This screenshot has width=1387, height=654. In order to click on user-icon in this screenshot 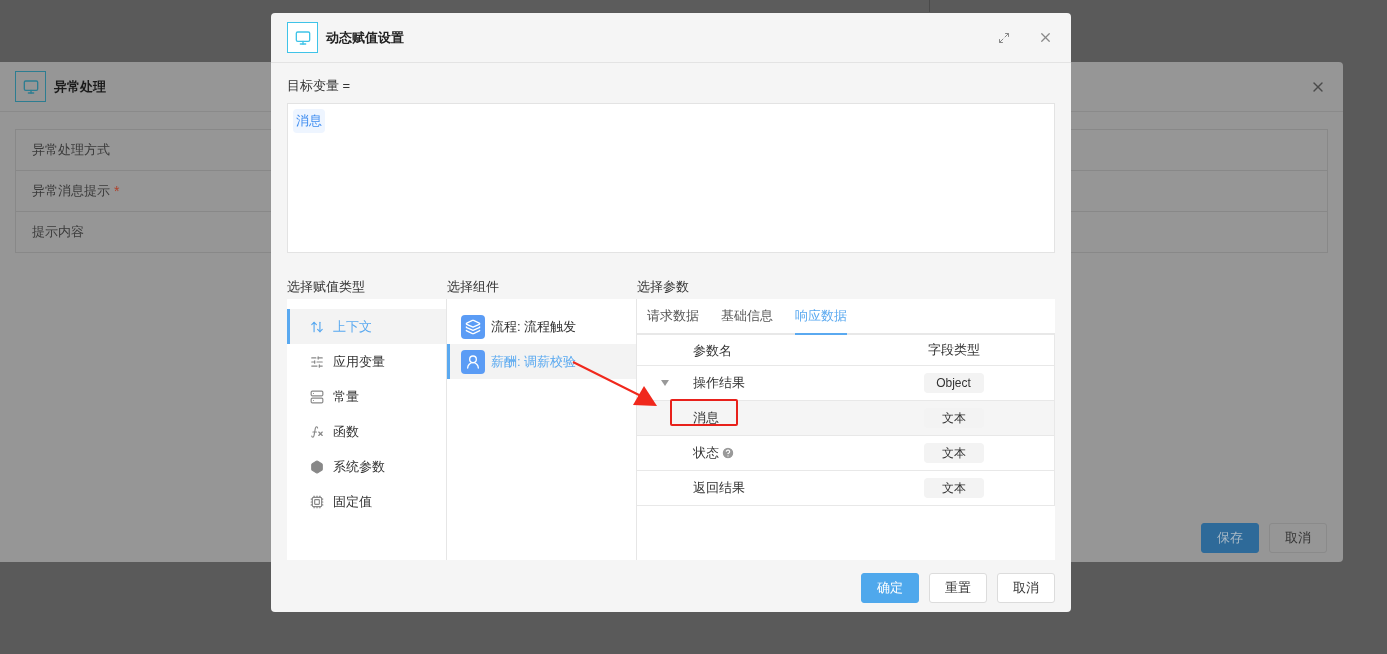, I will do `click(473, 361)`.